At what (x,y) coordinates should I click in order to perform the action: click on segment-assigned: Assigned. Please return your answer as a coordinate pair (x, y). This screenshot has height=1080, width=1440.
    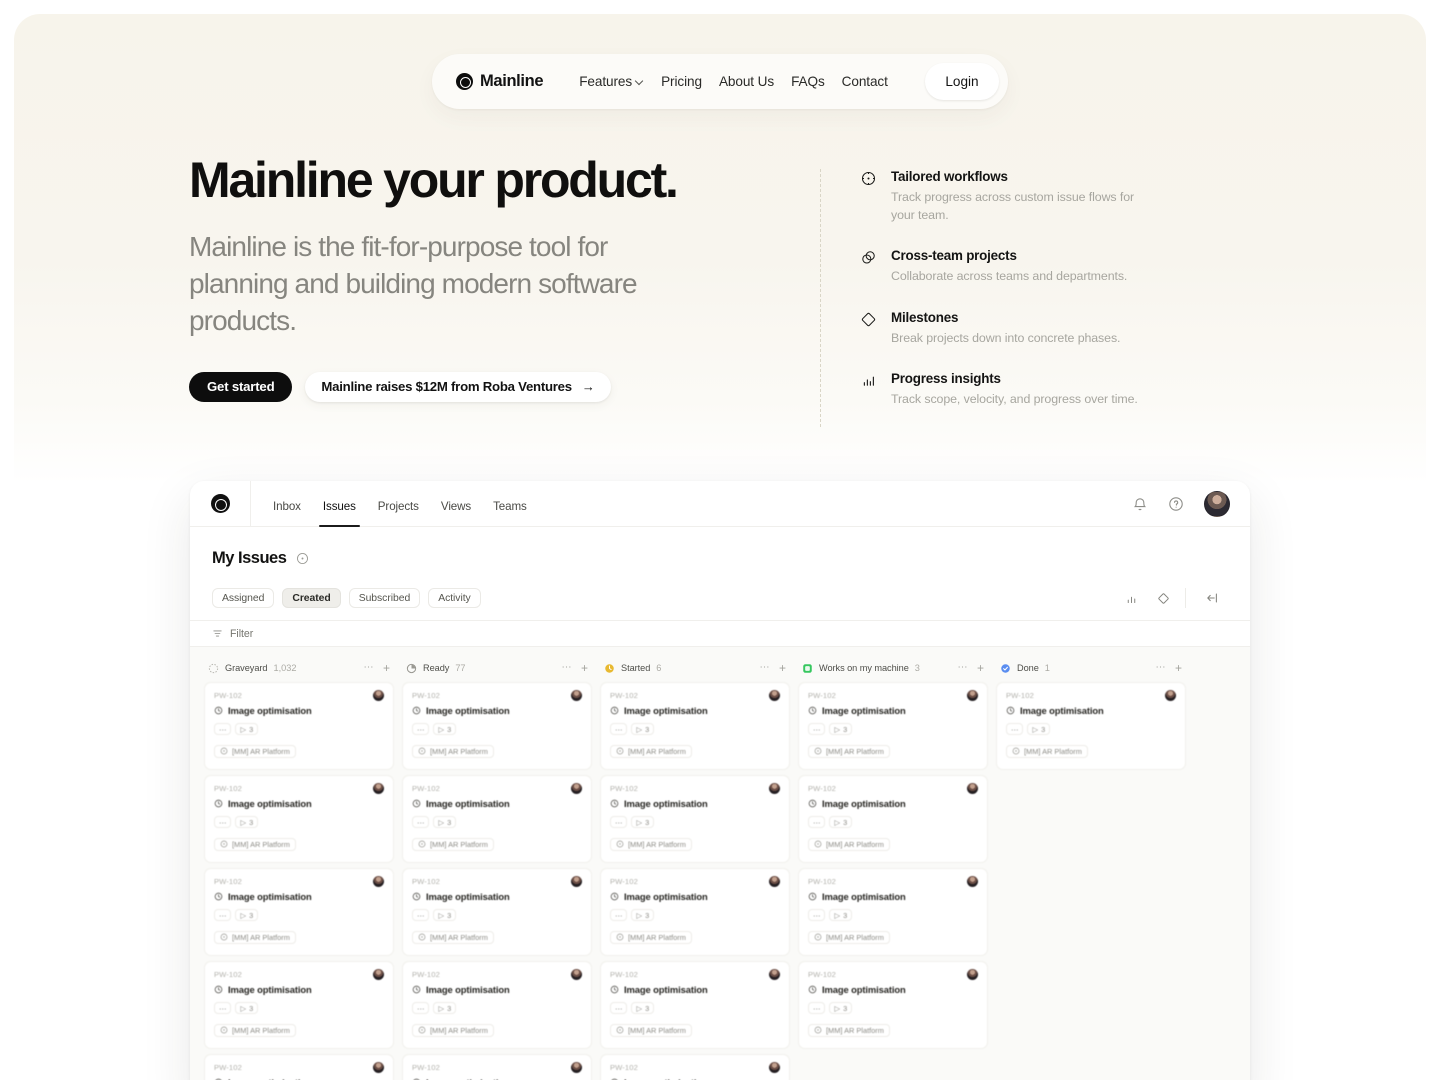
    Looking at the image, I should click on (243, 598).